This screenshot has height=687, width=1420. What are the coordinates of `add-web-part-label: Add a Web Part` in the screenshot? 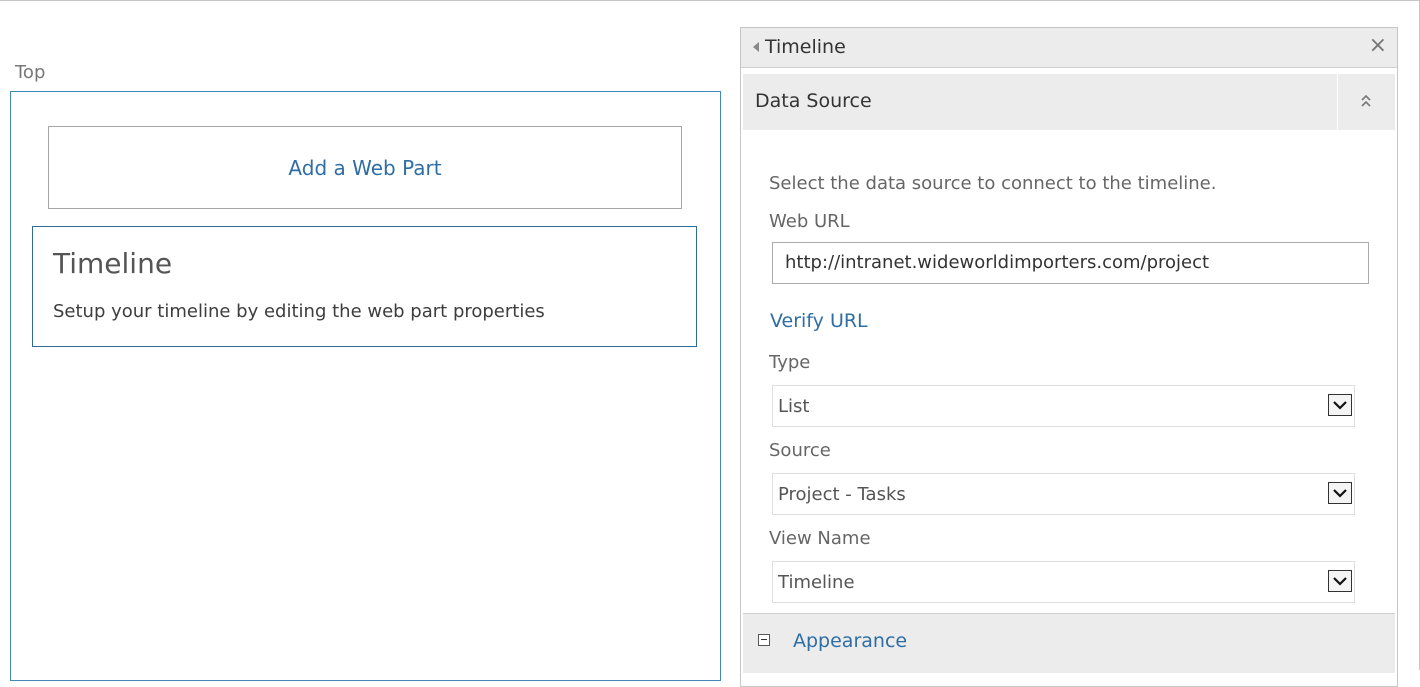 It's located at (365, 167).